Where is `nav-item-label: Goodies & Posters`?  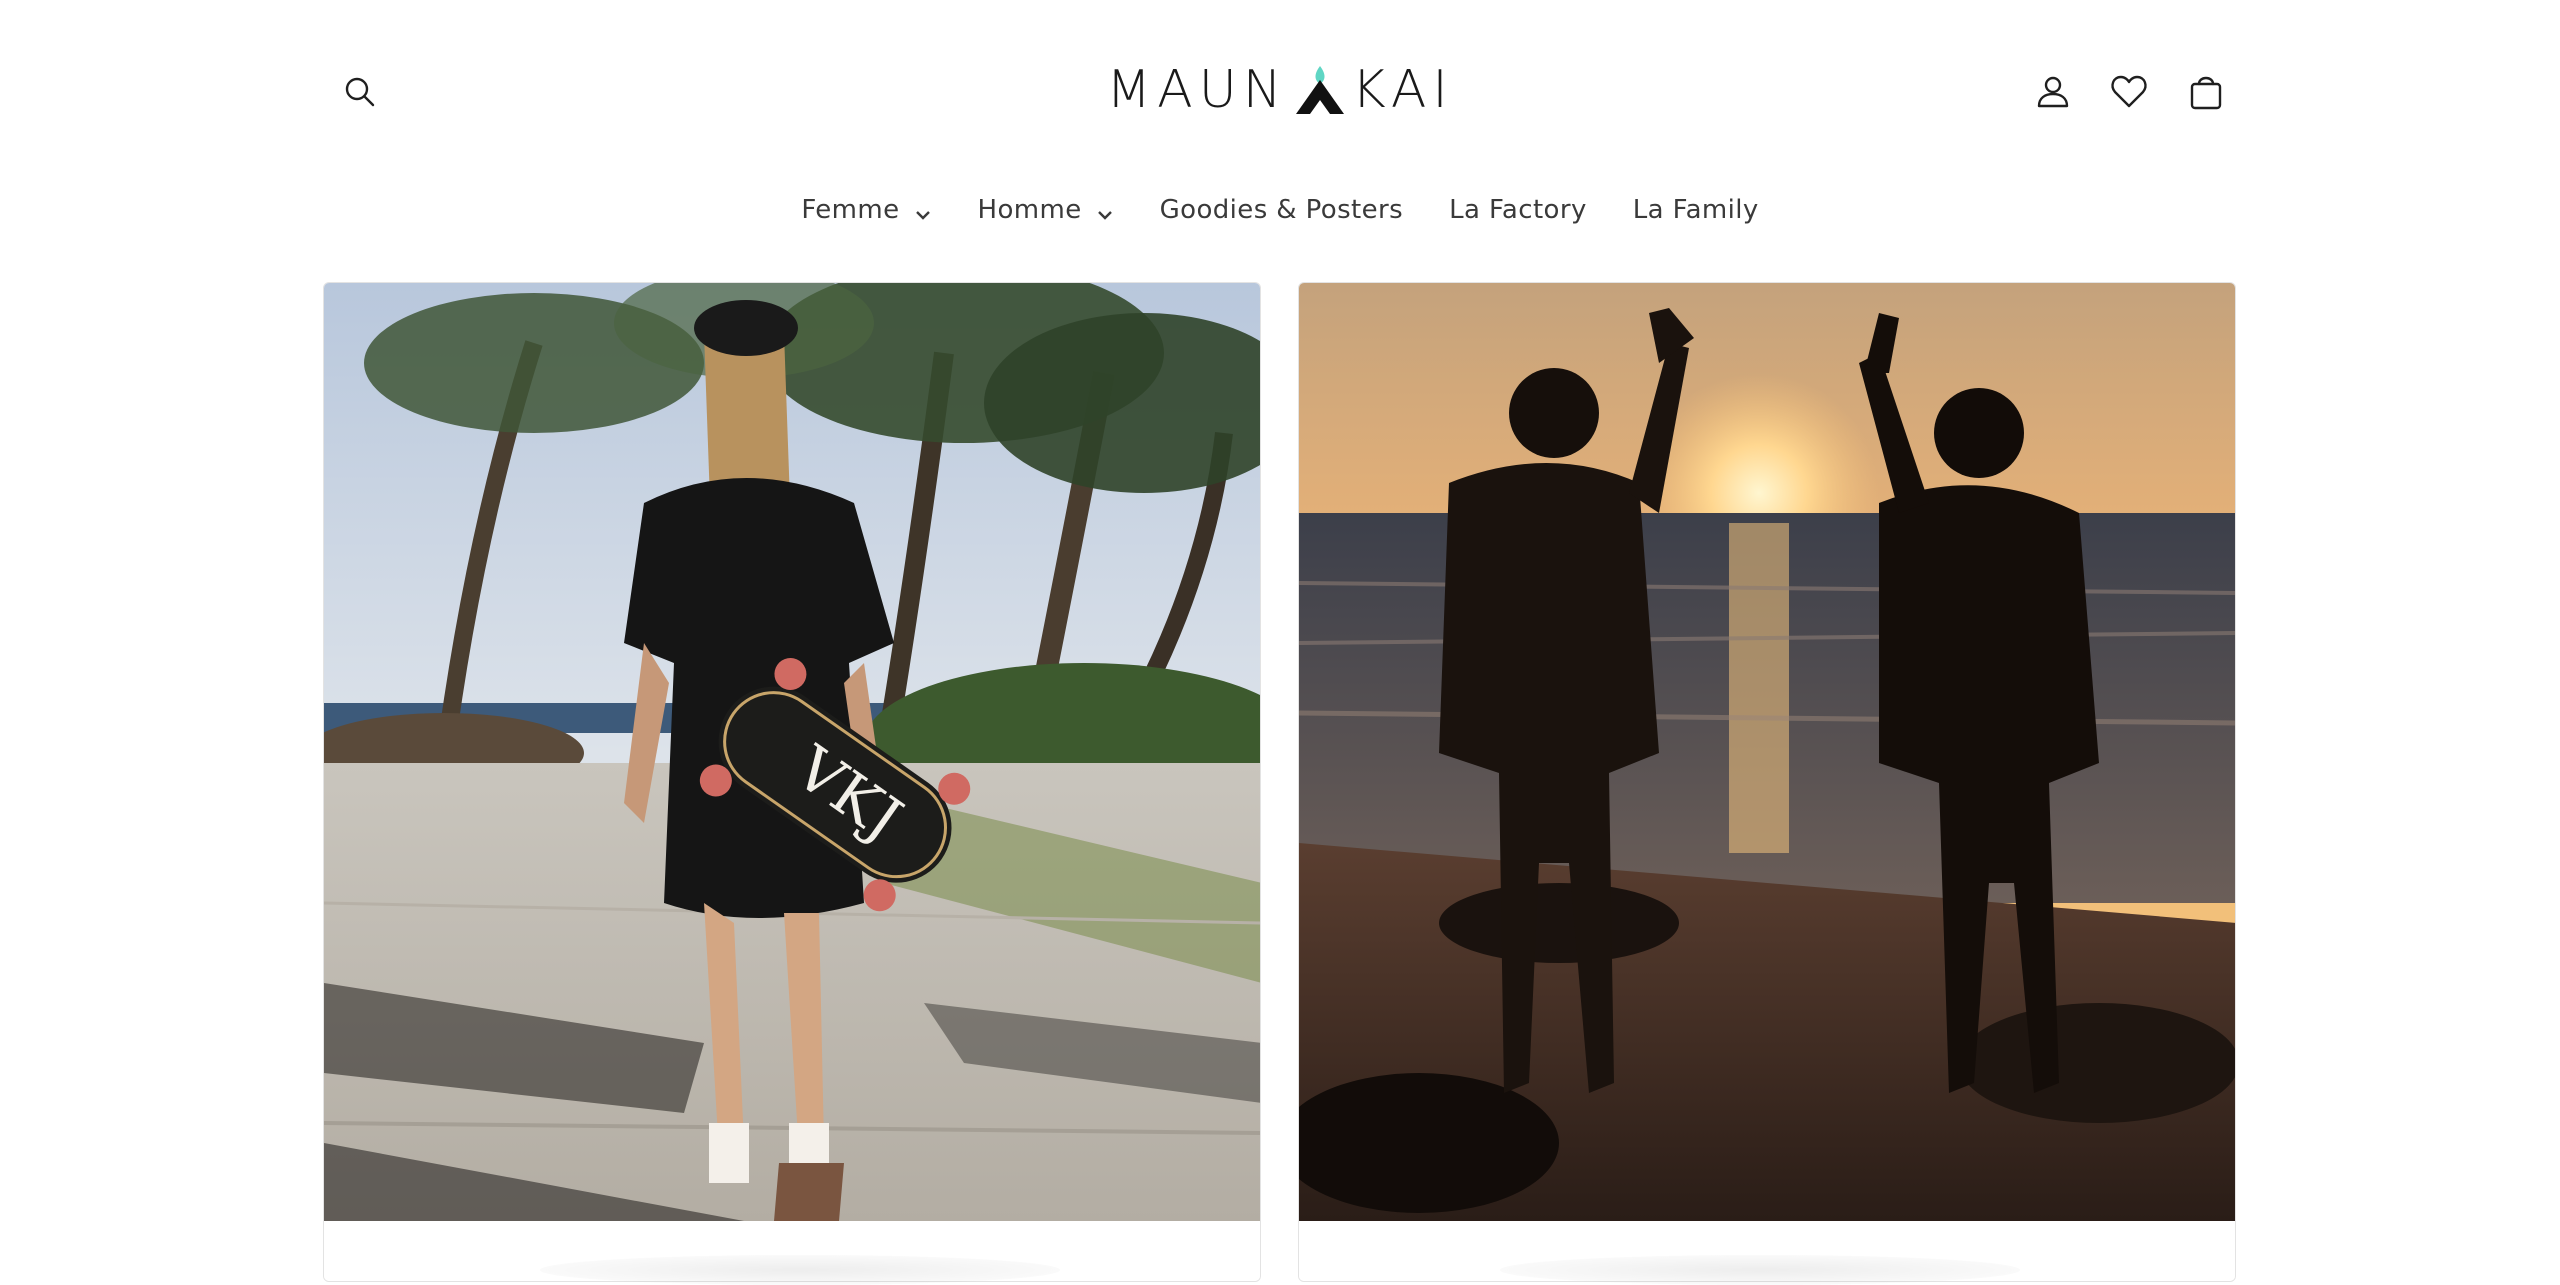 nav-item-label: Goodies & Posters is located at coordinates (1281, 210).